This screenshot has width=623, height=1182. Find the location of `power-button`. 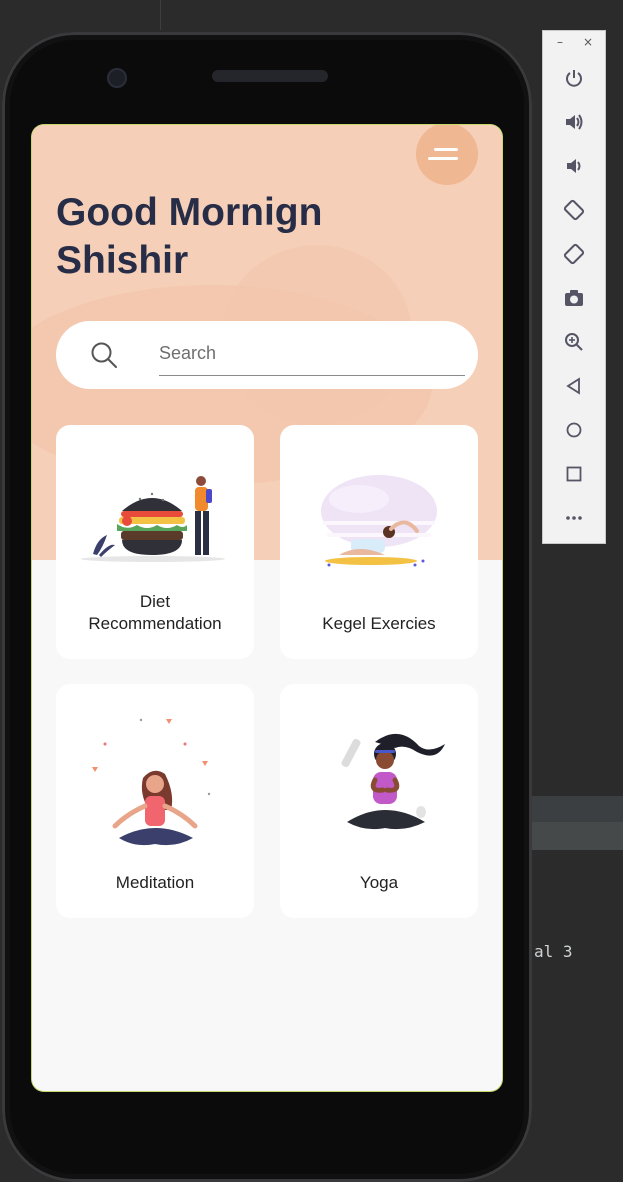

power-button is located at coordinates (574, 78).